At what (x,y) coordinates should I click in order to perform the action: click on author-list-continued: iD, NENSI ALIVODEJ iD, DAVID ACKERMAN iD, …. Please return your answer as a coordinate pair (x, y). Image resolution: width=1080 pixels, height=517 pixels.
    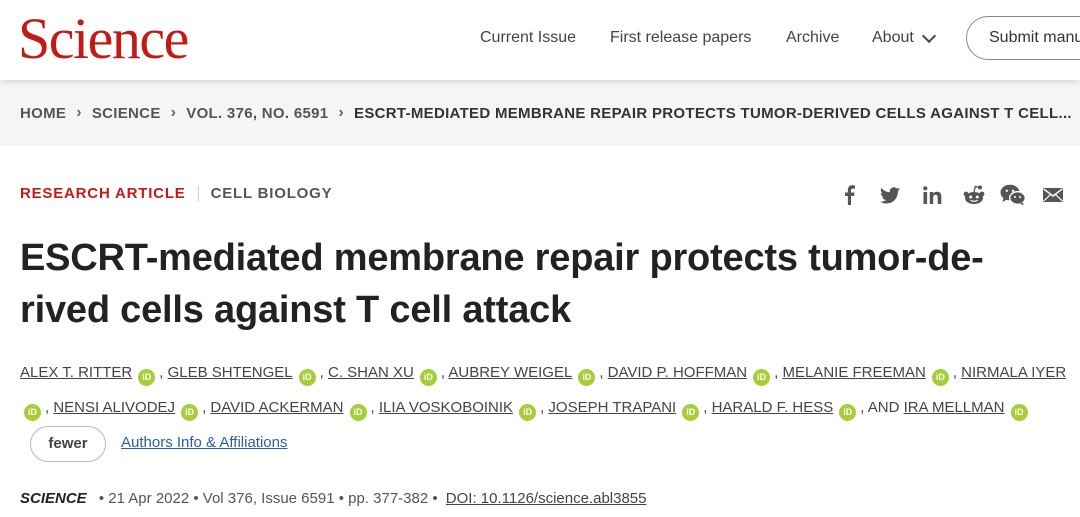
    Looking at the image, I should click on (550, 409).